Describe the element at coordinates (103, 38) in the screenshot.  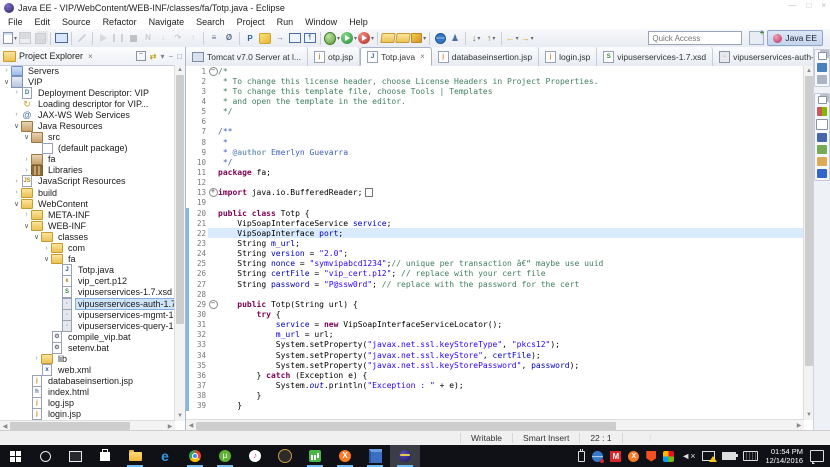
I see `resume-button` at that location.